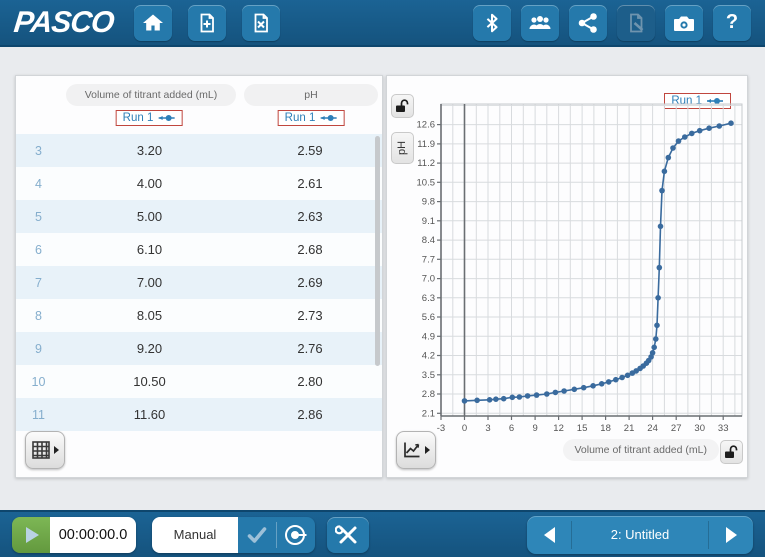  What do you see at coordinates (38, 414) in the screenshot?
I see `row-index: 11` at bounding box center [38, 414].